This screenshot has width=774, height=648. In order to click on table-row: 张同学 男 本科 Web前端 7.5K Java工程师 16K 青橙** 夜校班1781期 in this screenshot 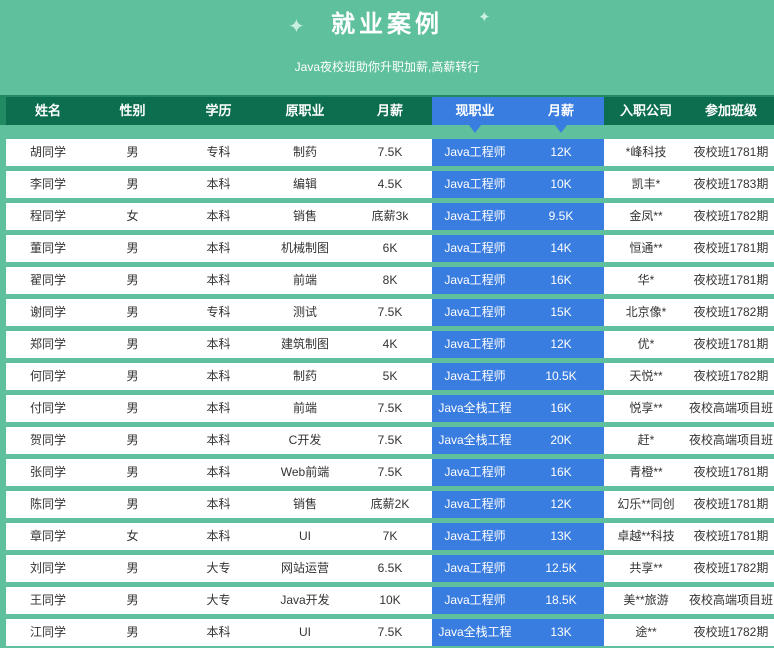, I will do `click(390, 472)`.